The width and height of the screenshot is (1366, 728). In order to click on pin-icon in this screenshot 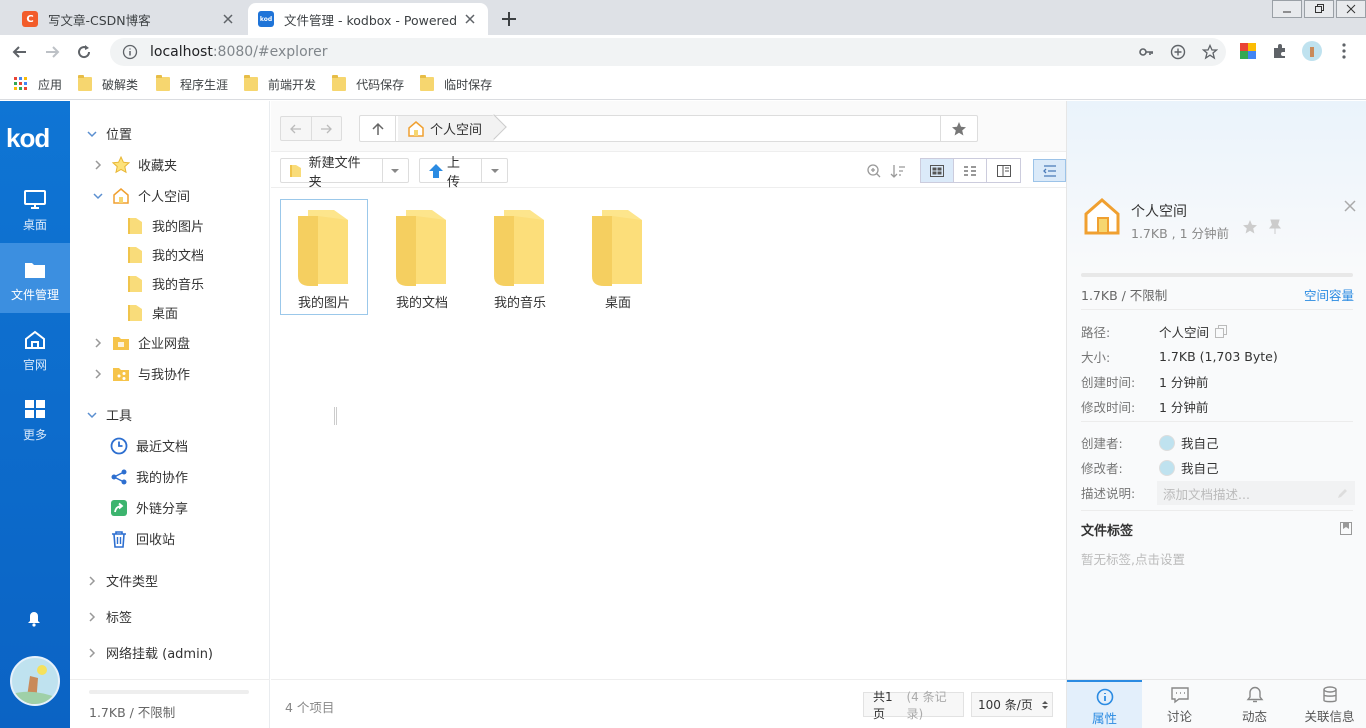, I will do `click(1275, 227)`.